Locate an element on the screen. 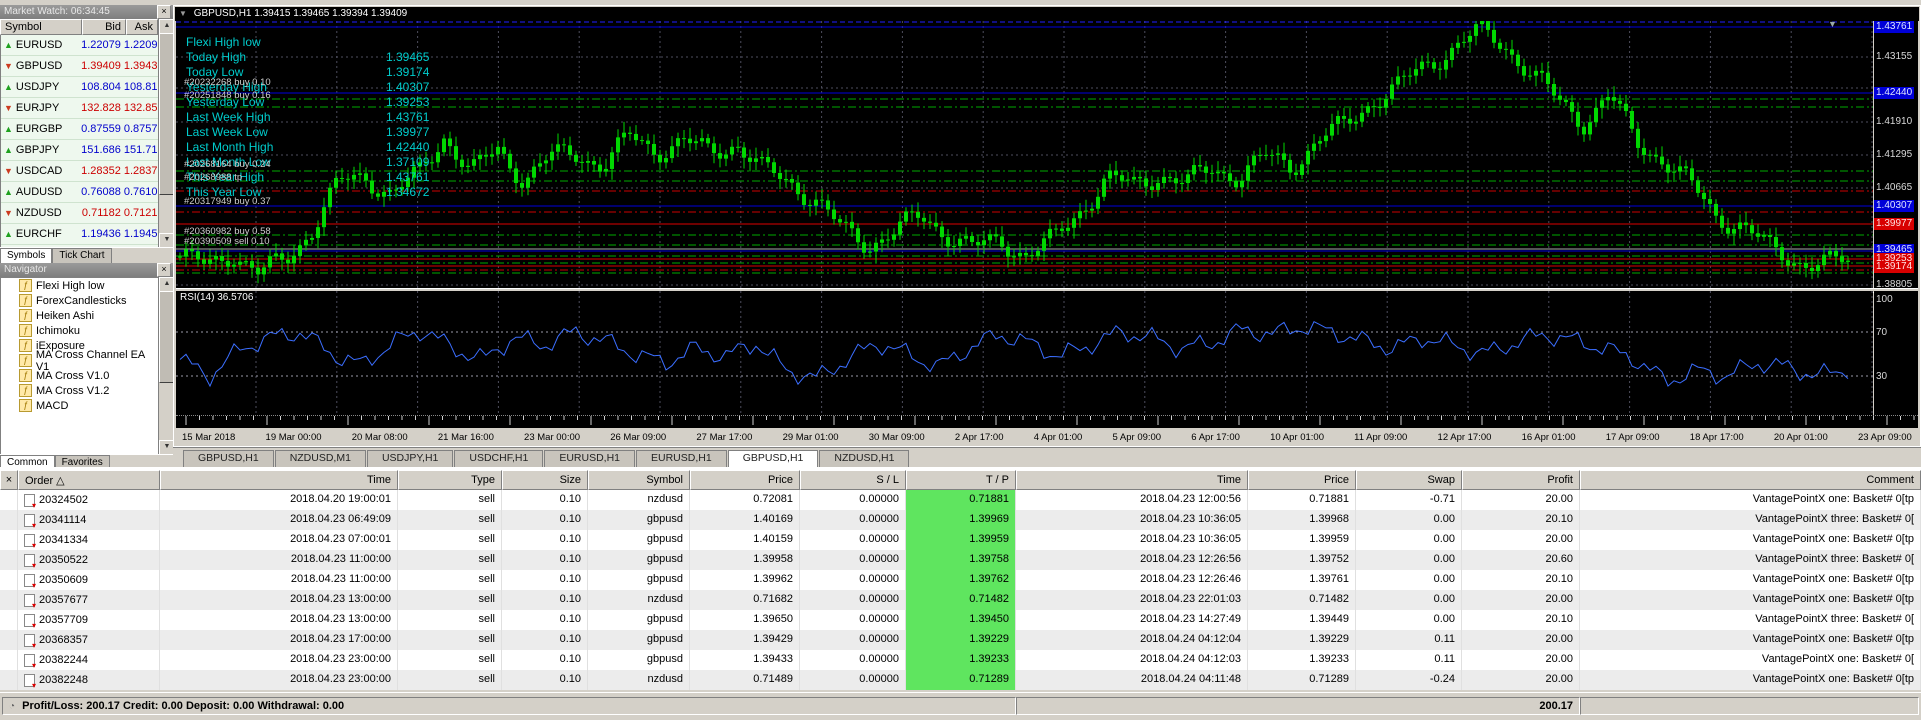 This screenshot has width=1921, height=720. status-spacer is located at coordinates (1749, 706).